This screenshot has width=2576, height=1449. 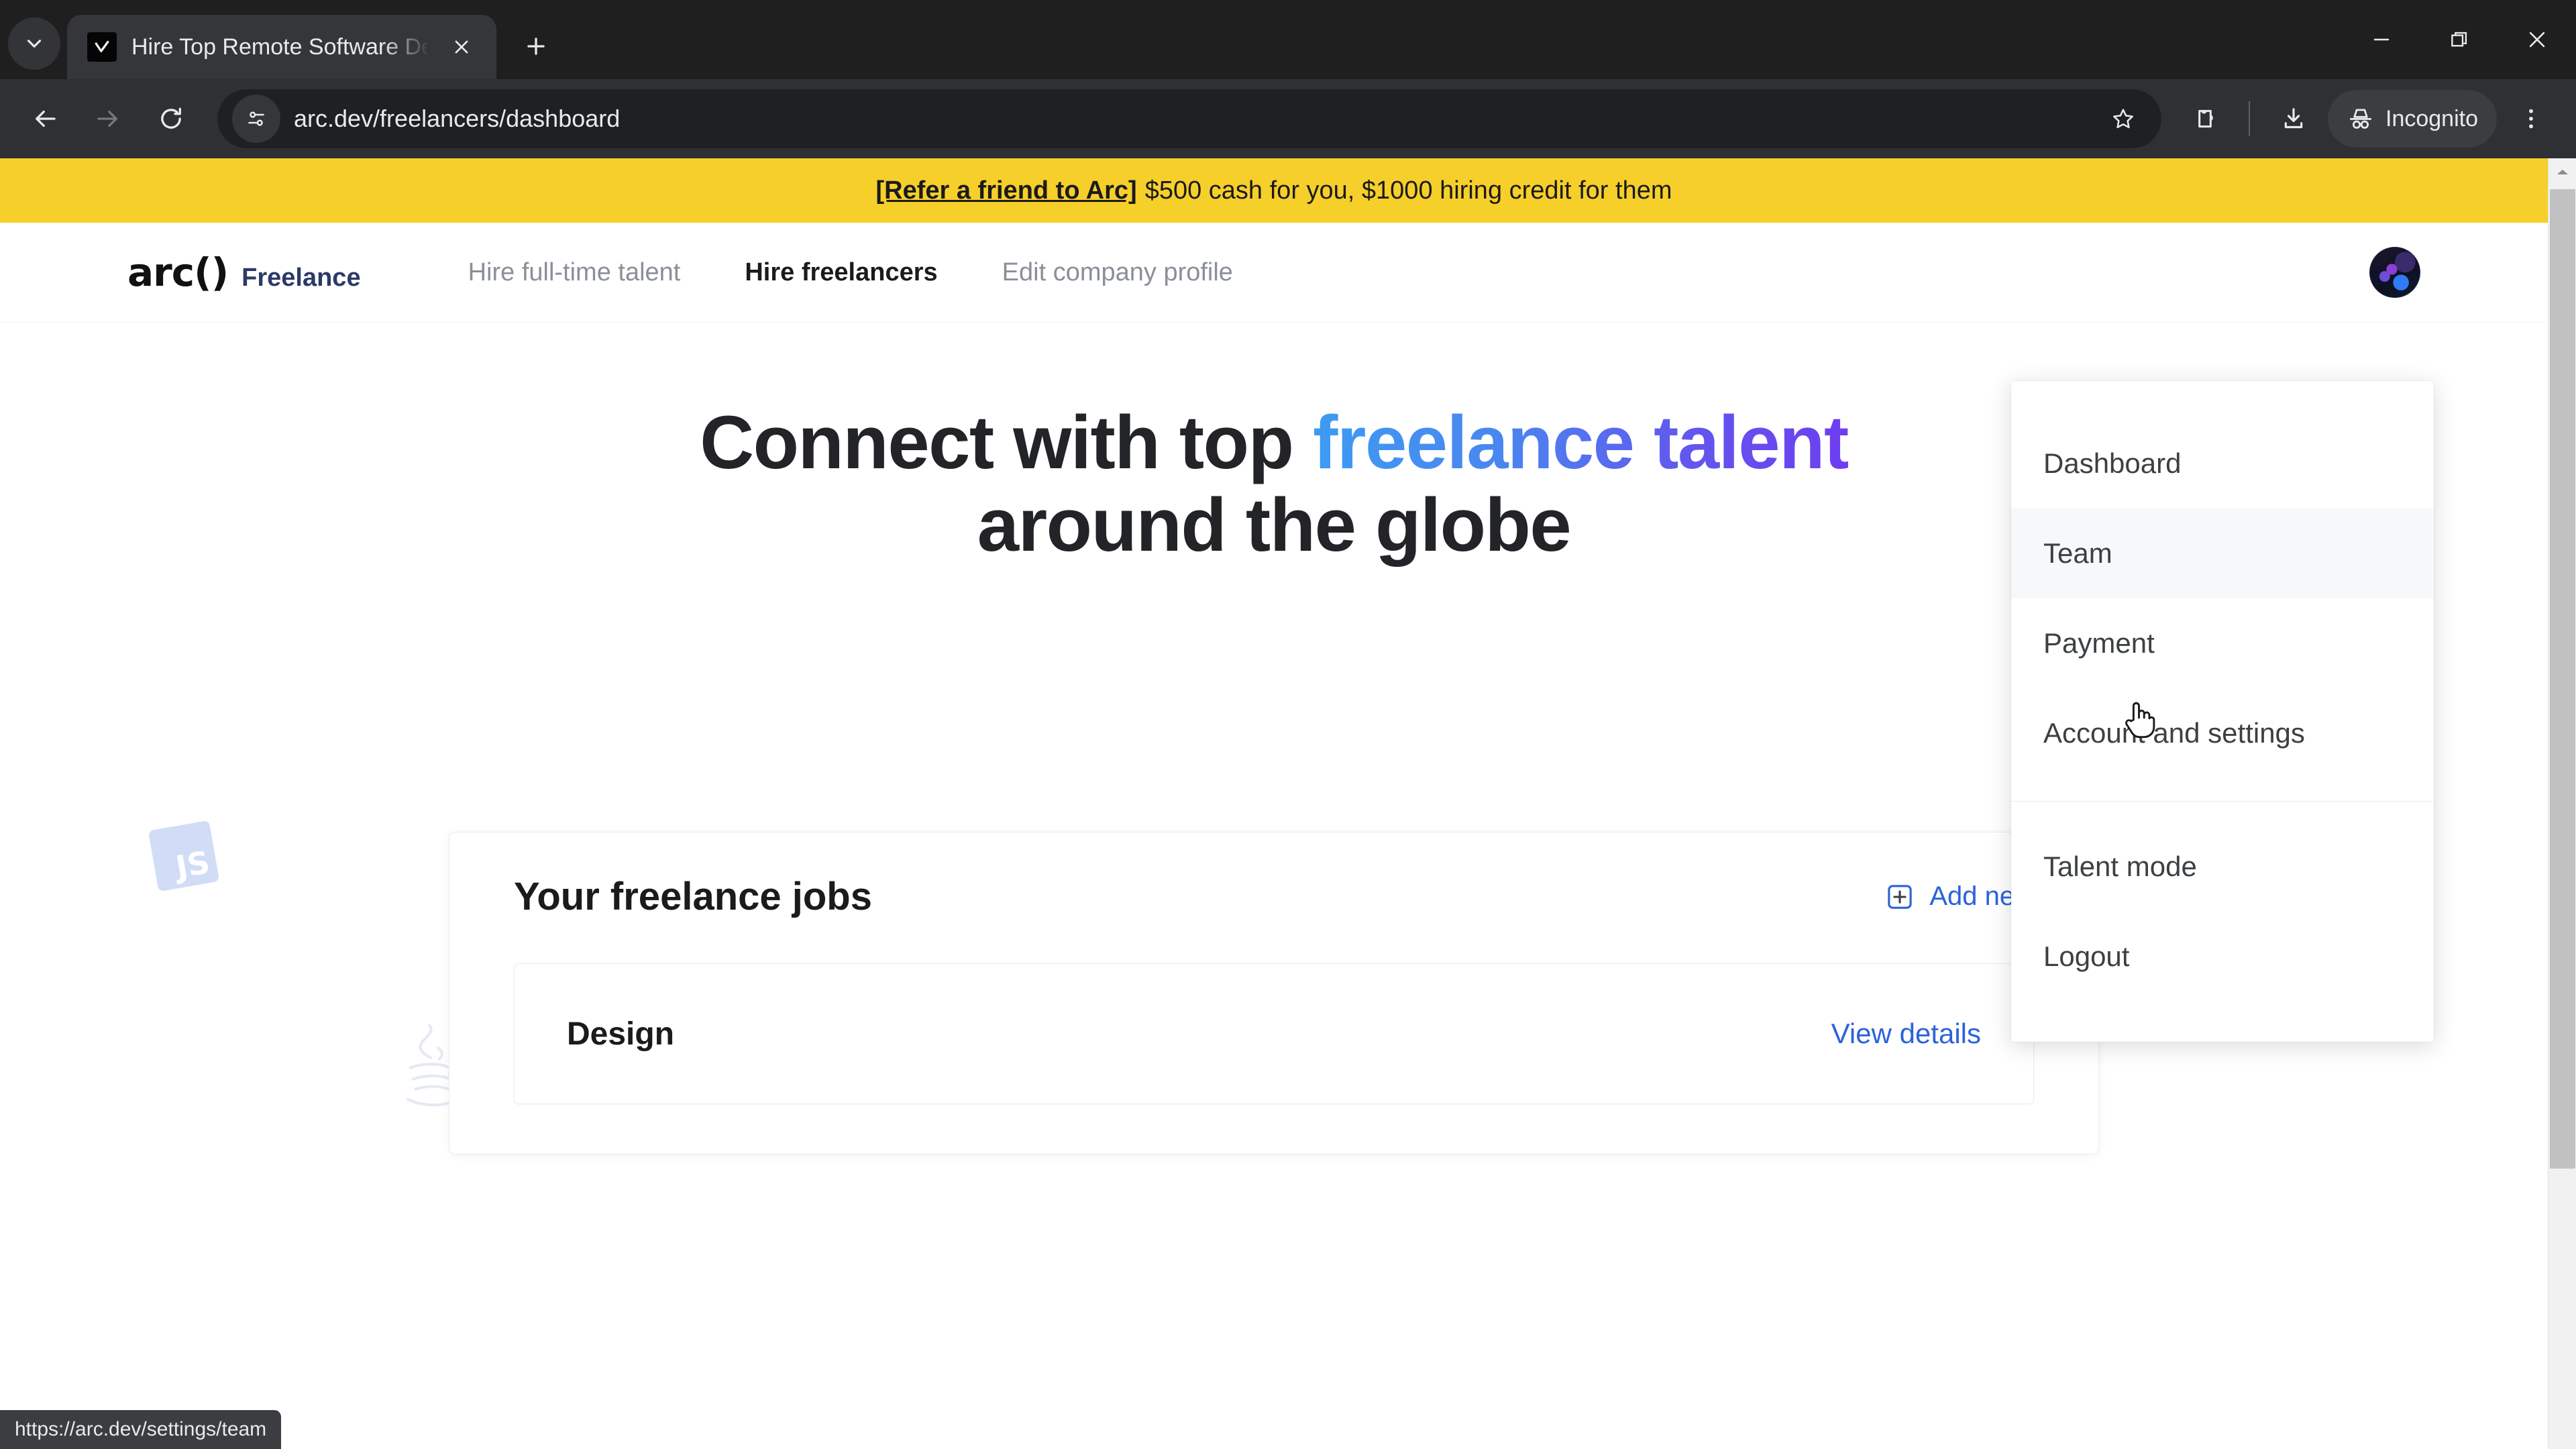 I want to click on tab-strip: Hire Top Remote Software Deve, so click(x=1288, y=39).